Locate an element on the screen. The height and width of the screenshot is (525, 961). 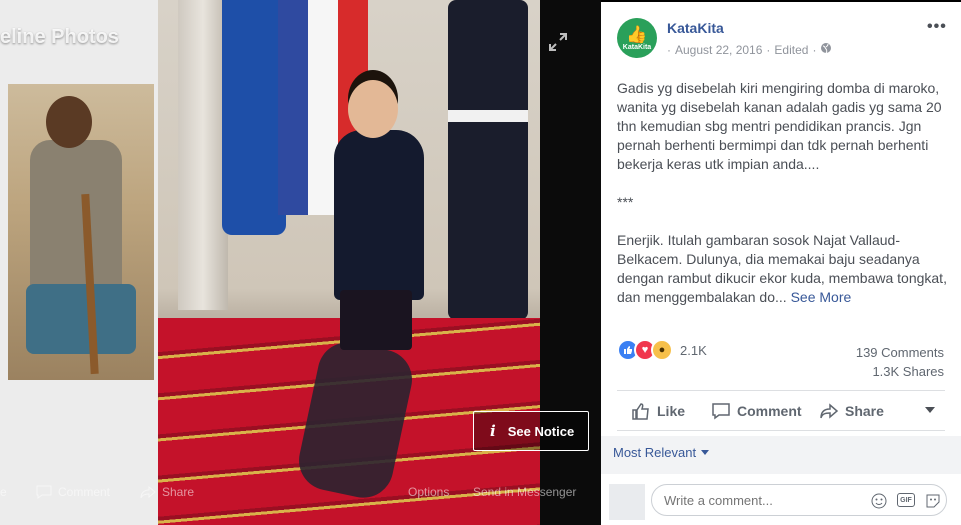
comment-composer: GIF is located at coordinates (781, 499).